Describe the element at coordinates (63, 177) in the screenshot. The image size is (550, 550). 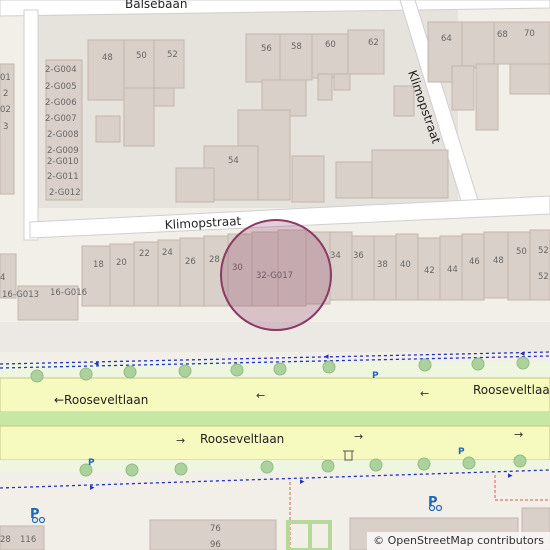
I see `house-number: 2-G011` at that location.